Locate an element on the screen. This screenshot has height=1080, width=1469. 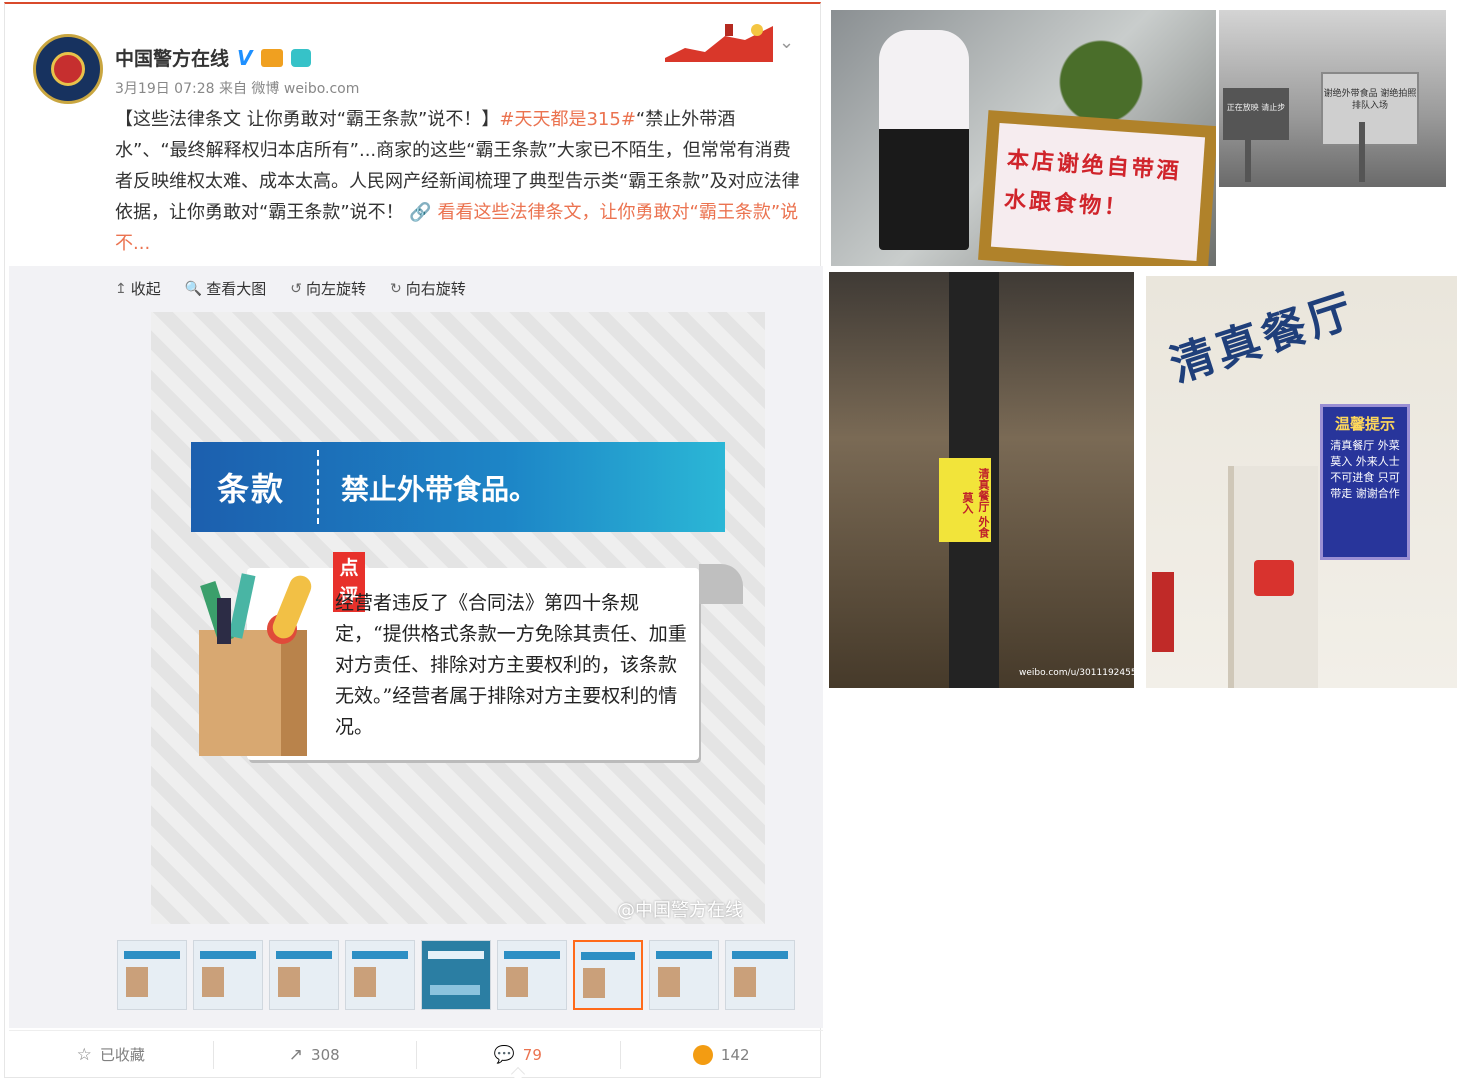
view-large-button: 🔍 查看大图 is located at coordinates (225, 288).